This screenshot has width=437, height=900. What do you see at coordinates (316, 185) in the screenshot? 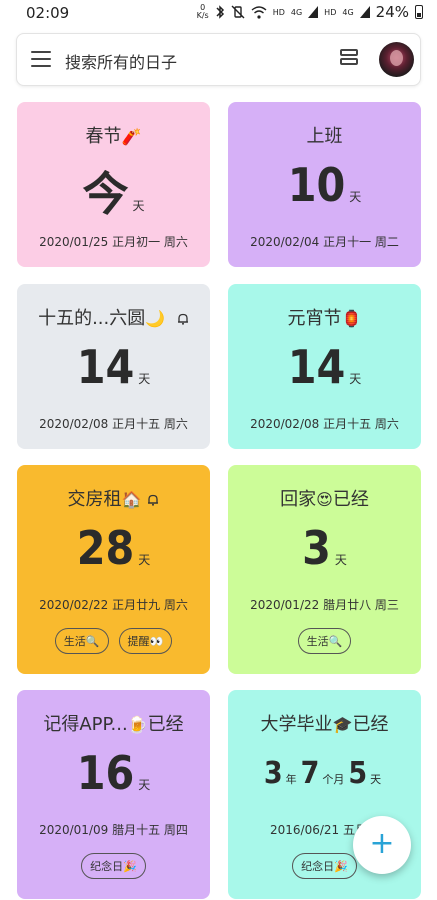
I see `card-count-value: 10` at bounding box center [316, 185].